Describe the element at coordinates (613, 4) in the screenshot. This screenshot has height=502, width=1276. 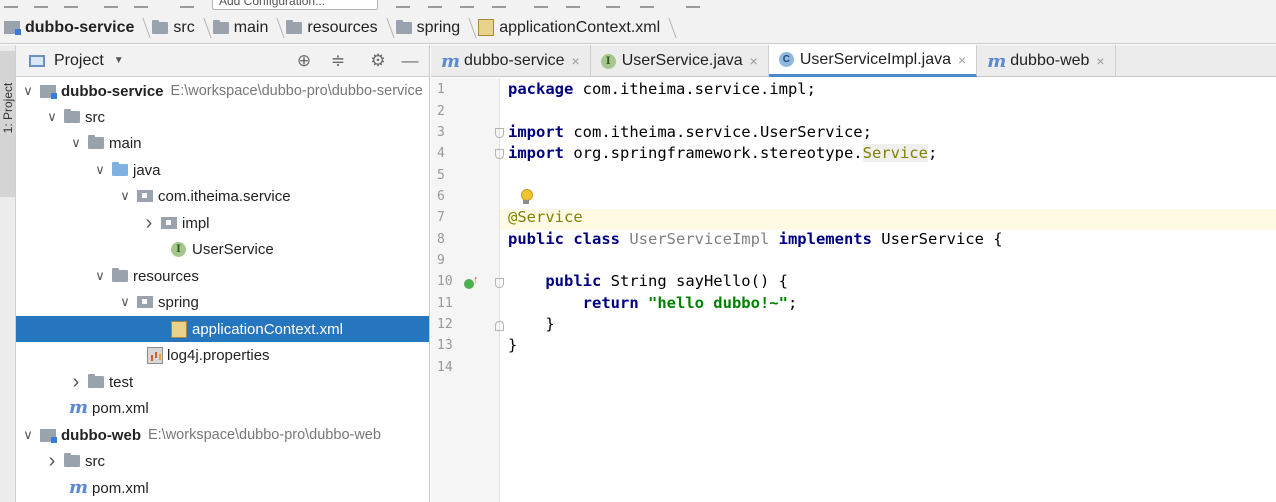
I see `settings-icon` at that location.